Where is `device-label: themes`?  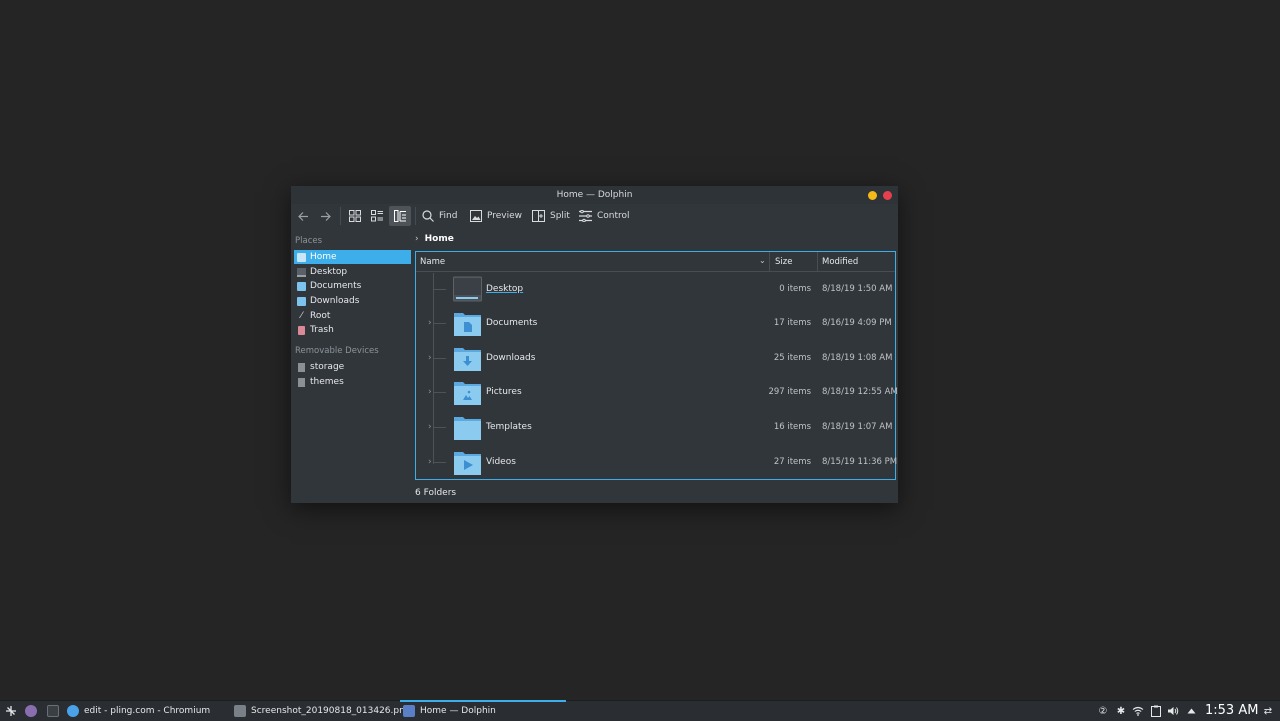
device-label: themes is located at coordinates (327, 382).